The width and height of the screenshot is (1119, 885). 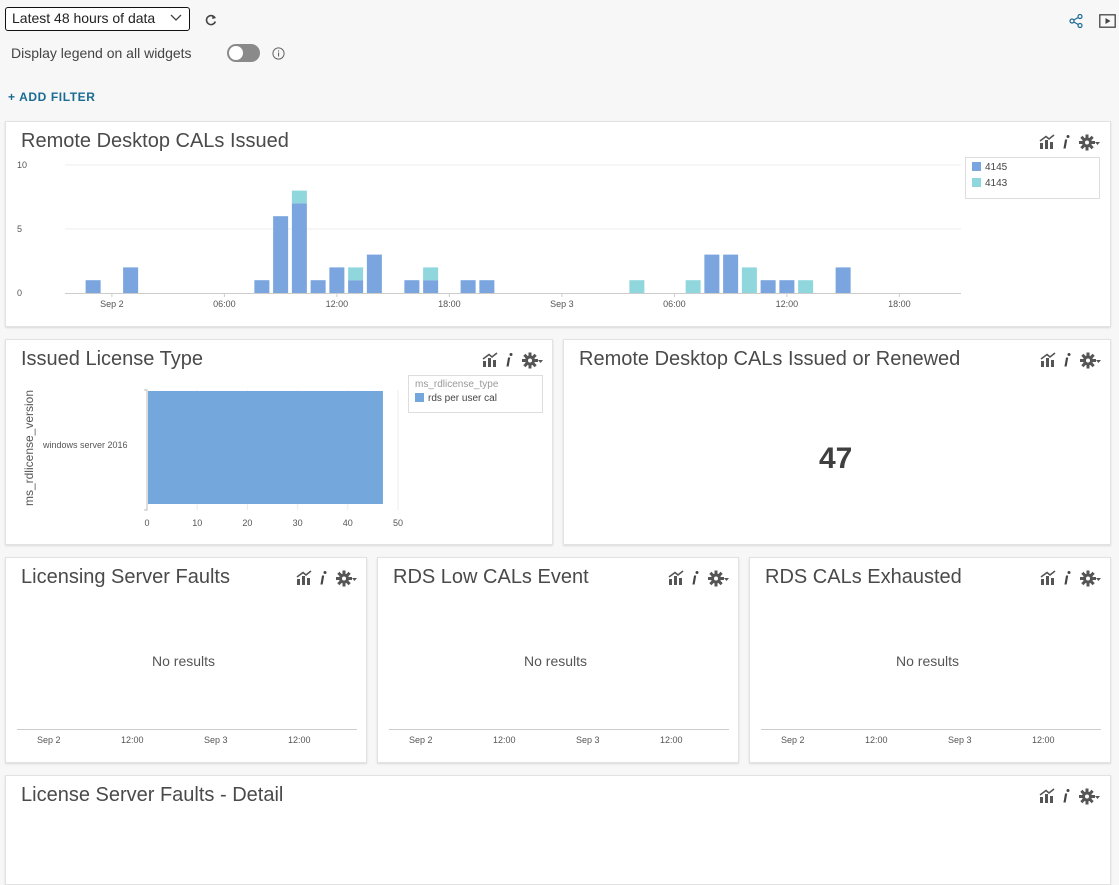 I want to click on y-tick-label: 10, so click(x=22, y=165).